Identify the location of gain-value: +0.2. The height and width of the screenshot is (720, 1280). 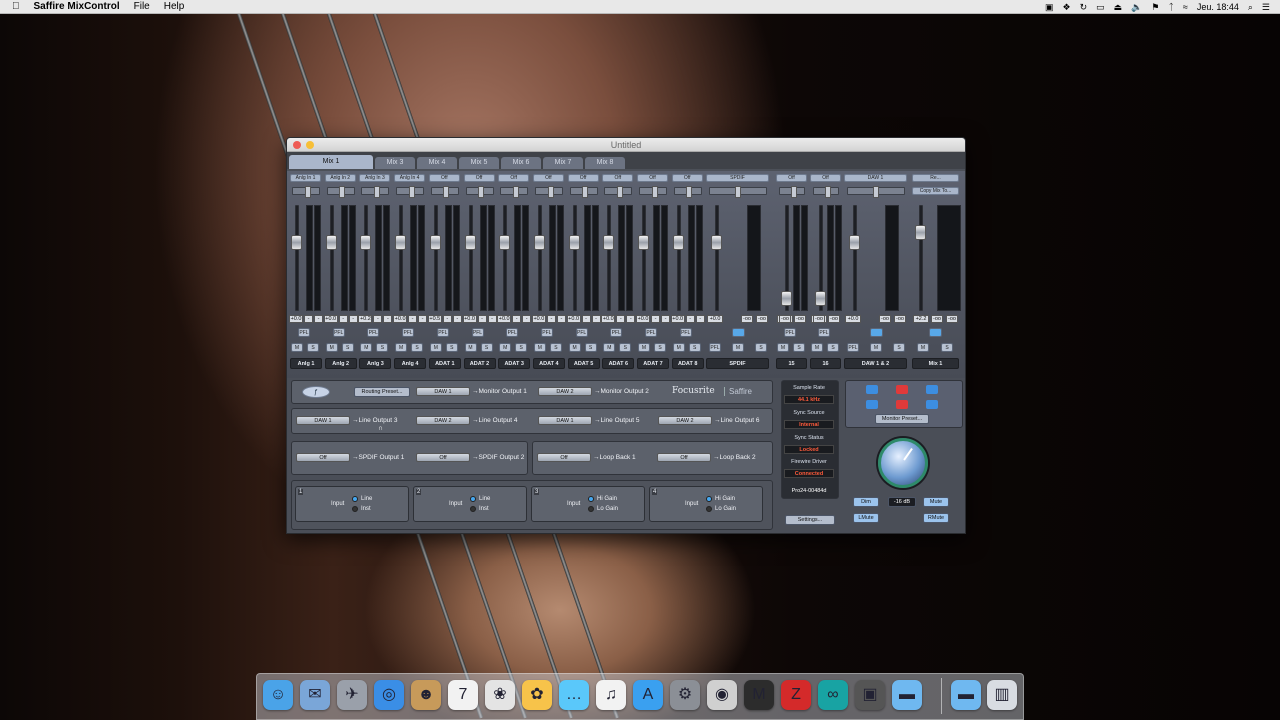
(365, 319).